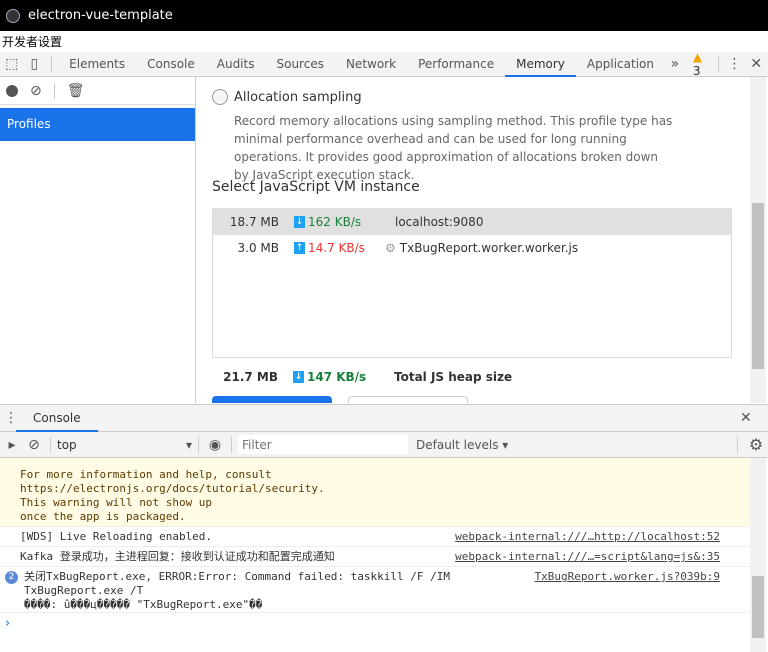 This screenshot has height=652, width=768. What do you see at coordinates (12, 90) in the screenshot?
I see `record-icon` at bounding box center [12, 90].